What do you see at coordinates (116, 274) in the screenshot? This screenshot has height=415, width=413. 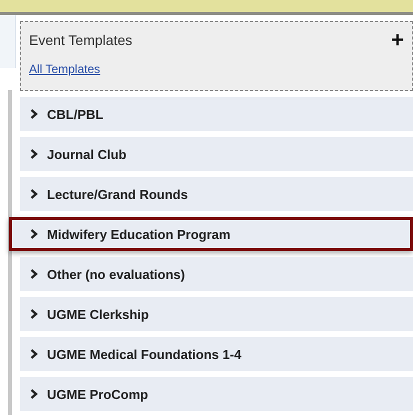 I see `group-label: Other (no evaluations)` at bounding box center [116, 274].